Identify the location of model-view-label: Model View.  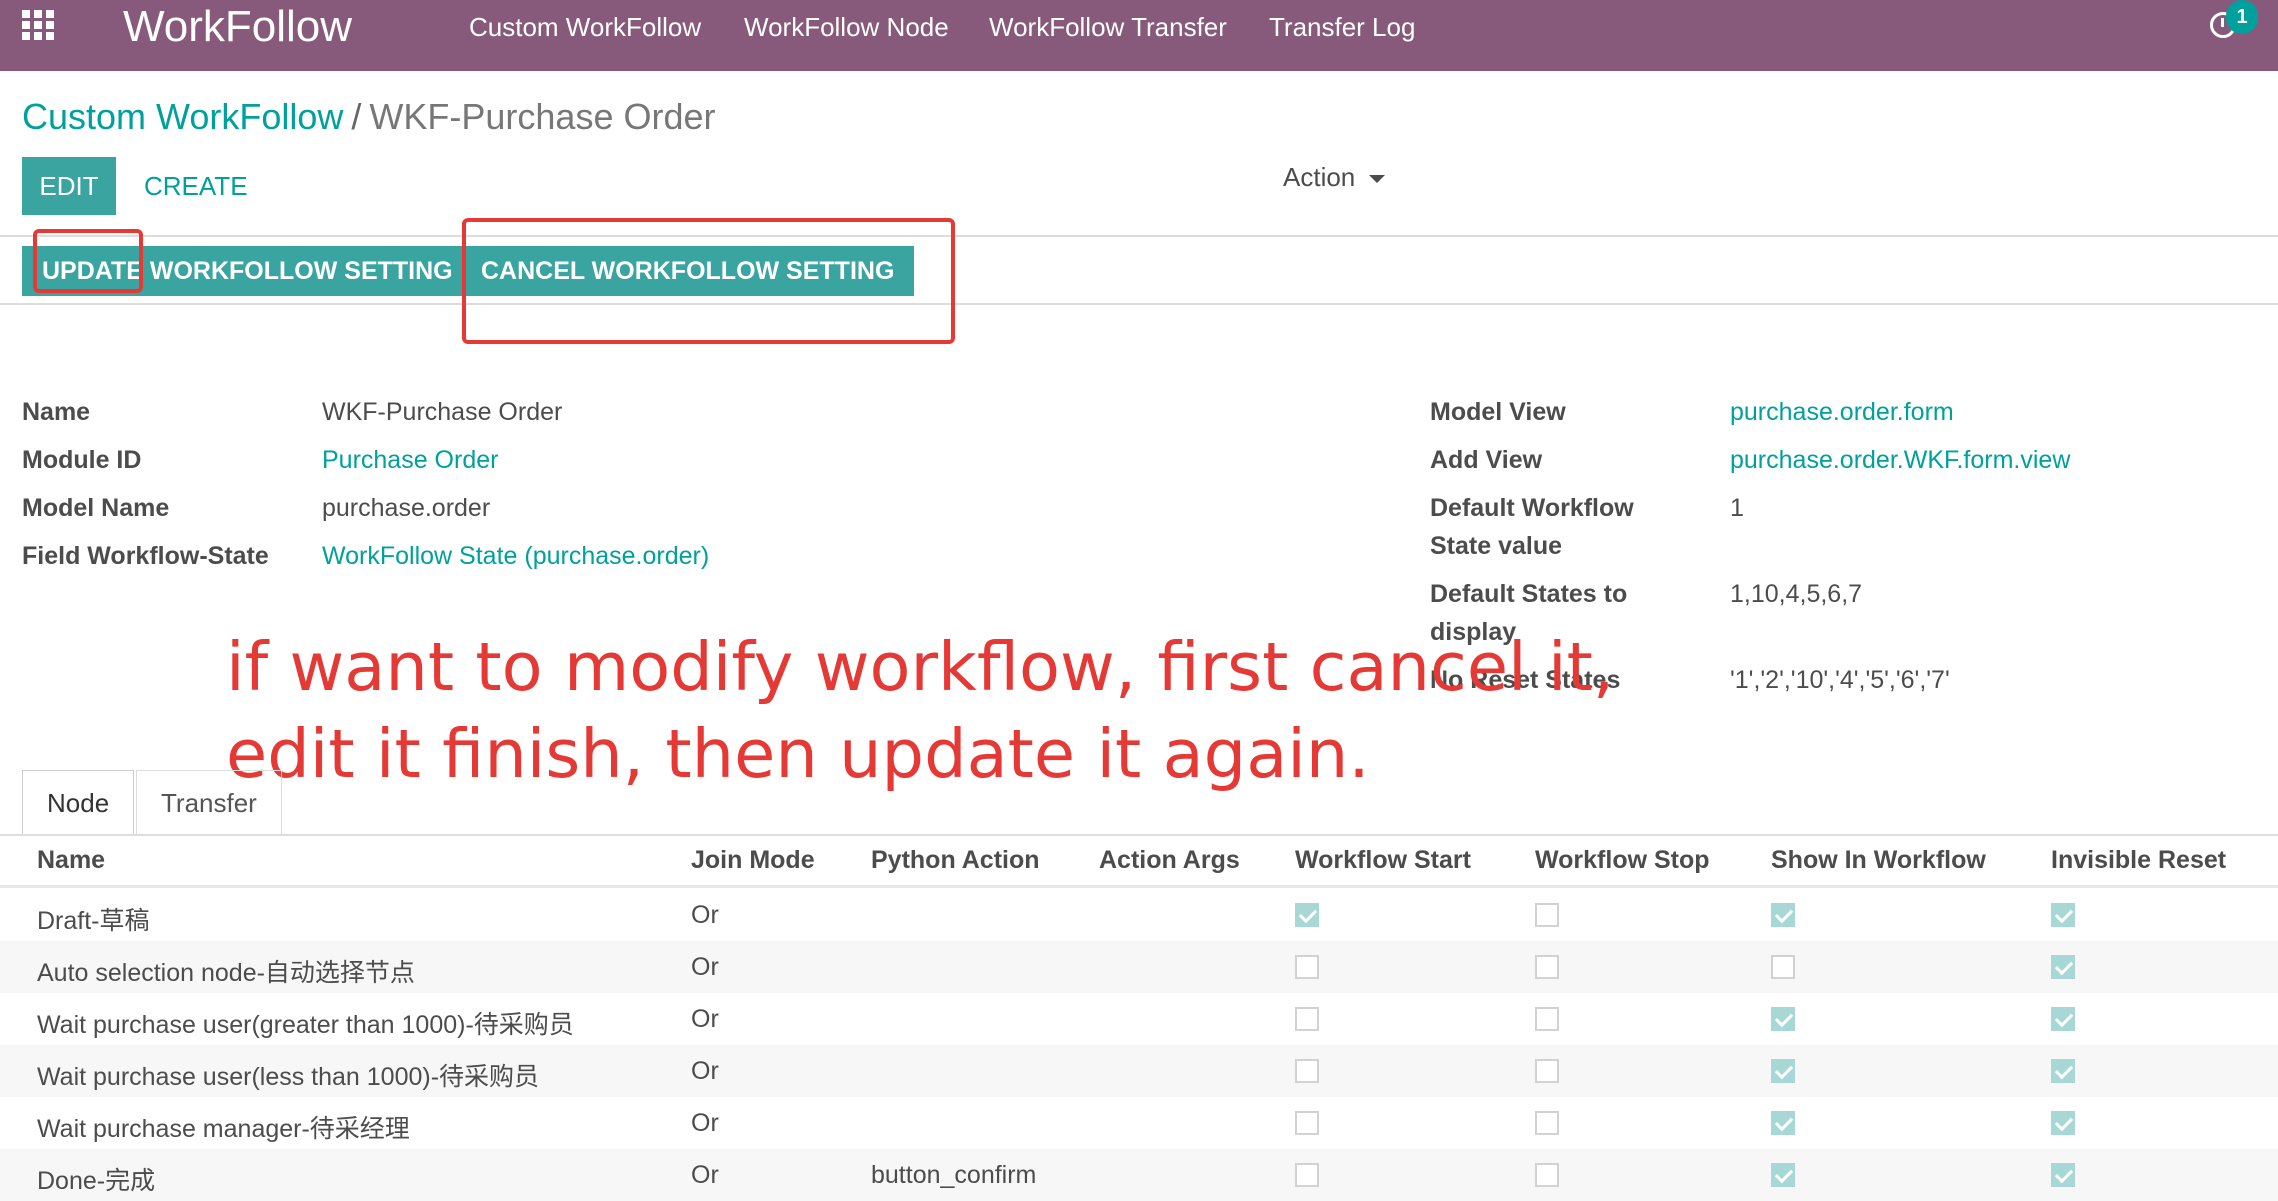
(1498, 412).